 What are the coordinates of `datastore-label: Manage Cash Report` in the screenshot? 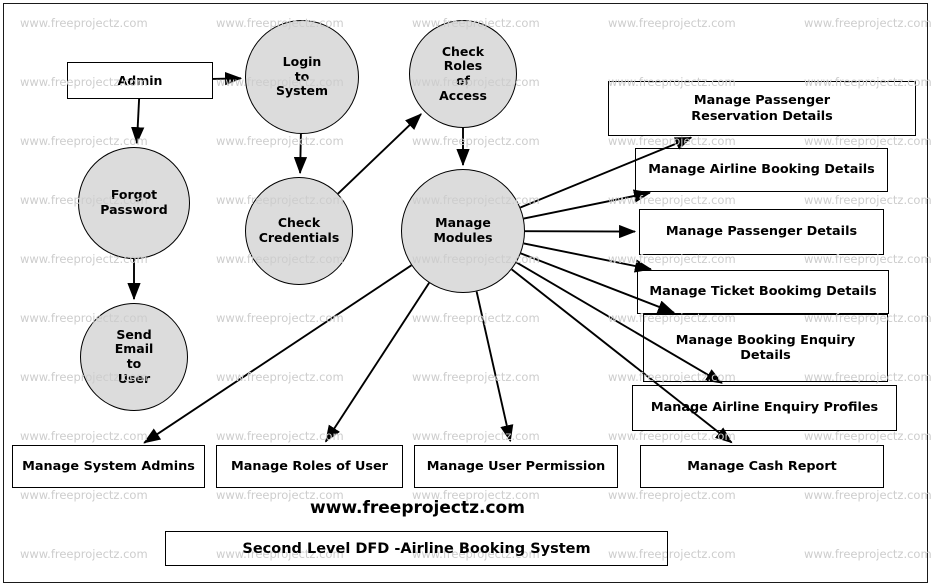 It's located at (762, 466).